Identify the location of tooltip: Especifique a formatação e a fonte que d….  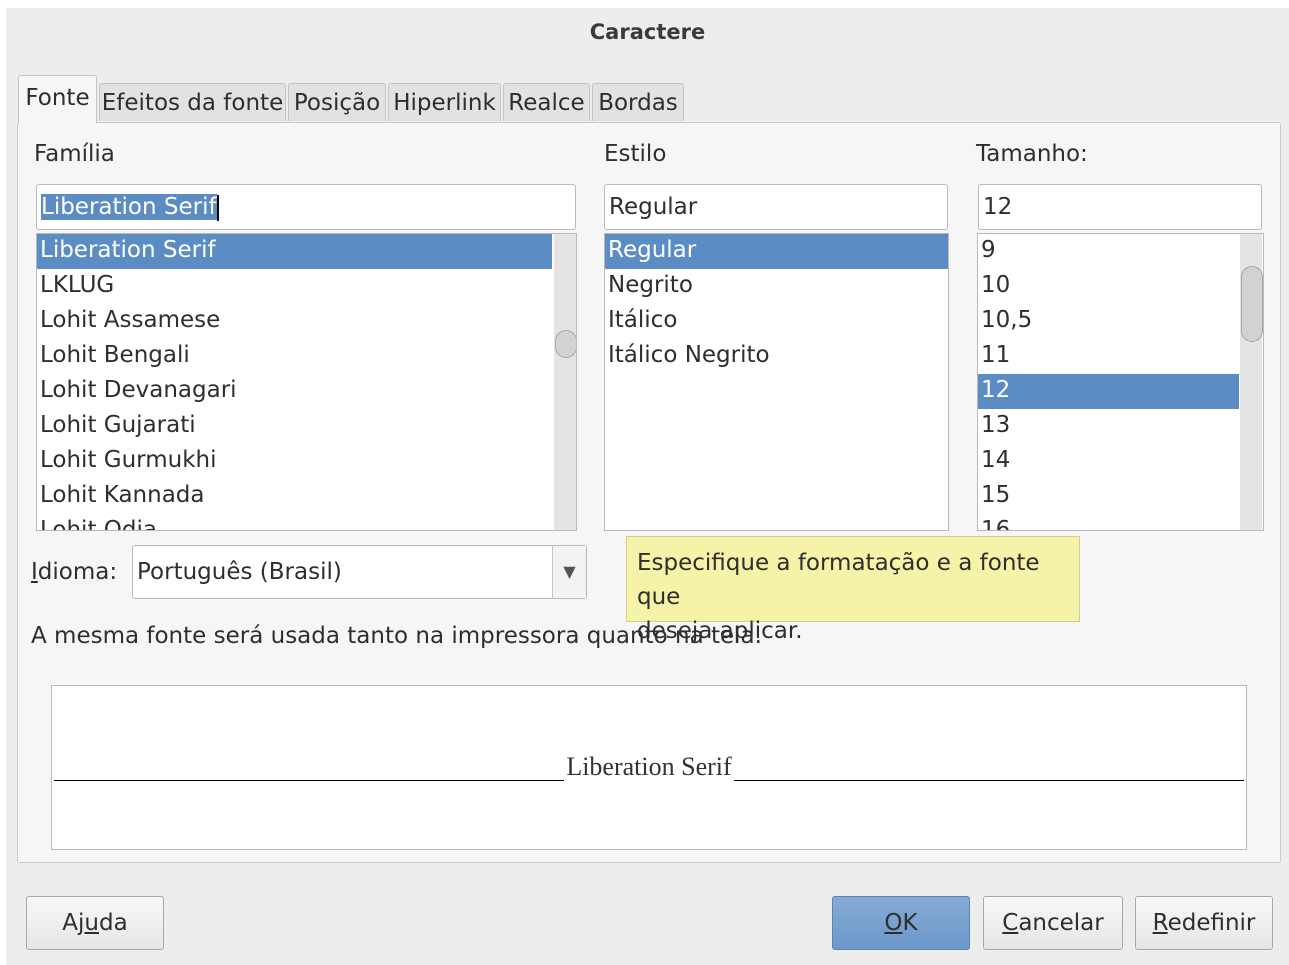
(853, 590).